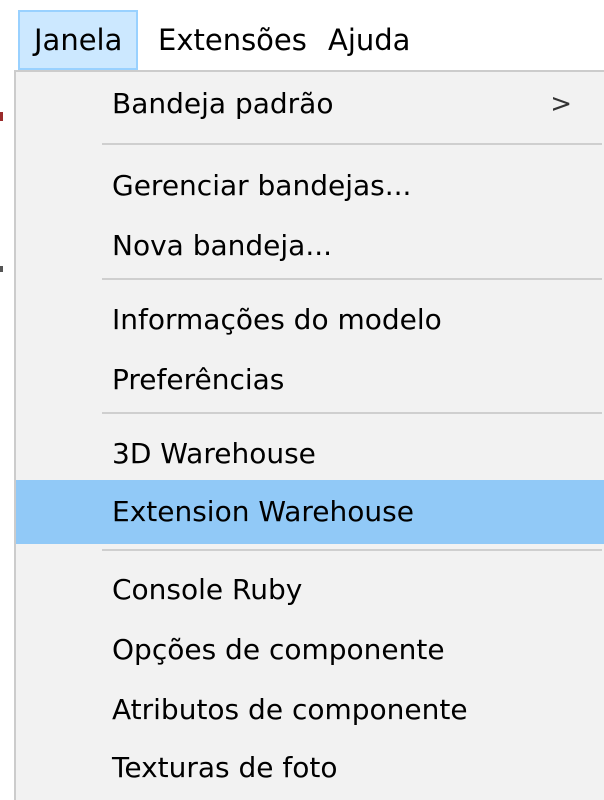  I want to click on menu-item-preferencias: Preferências, so click(310, 380).